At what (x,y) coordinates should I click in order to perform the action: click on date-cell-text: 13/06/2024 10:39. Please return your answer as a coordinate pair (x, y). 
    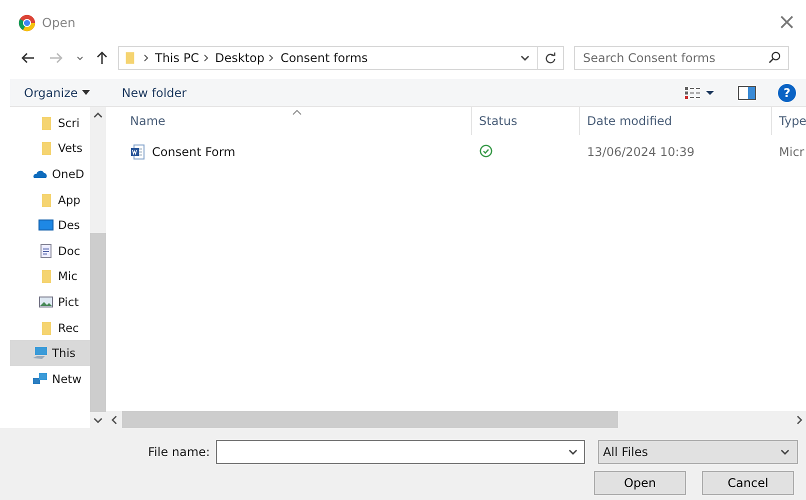
    Looking at the image, I should click on (641, 152).